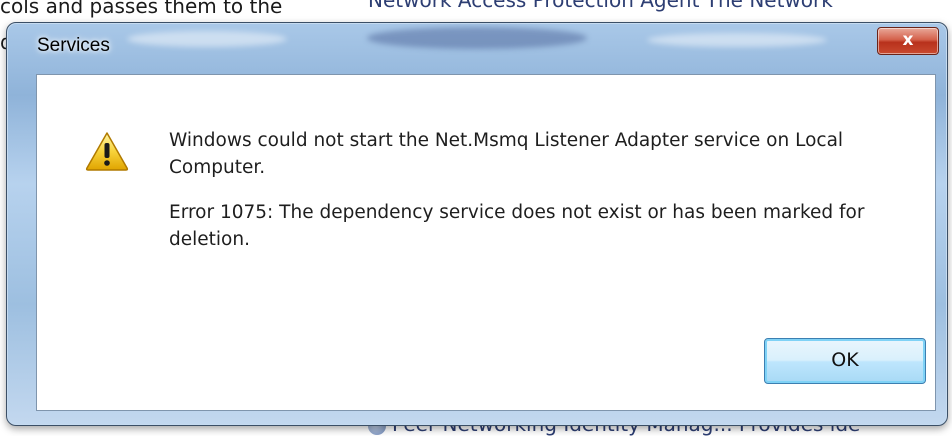 The height and width of the screenshot is (436, 952). I want to click on close-icon: x, so click(908, 40).